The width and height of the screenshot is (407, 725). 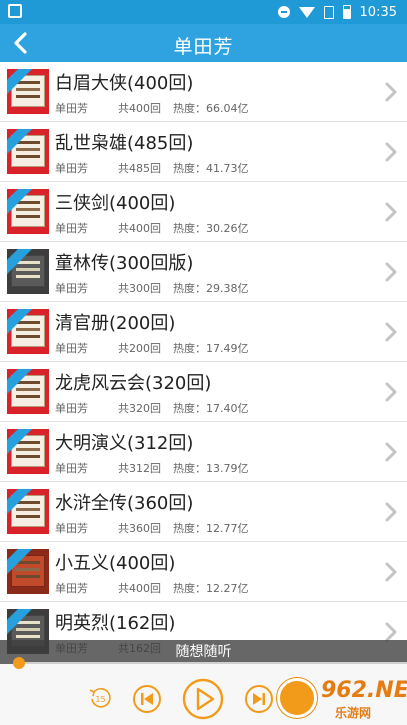 What do you see at coordinates (283, 12) in the screenshot?
I see `do-not-disturb-icon` at bounding box center [283, 12].